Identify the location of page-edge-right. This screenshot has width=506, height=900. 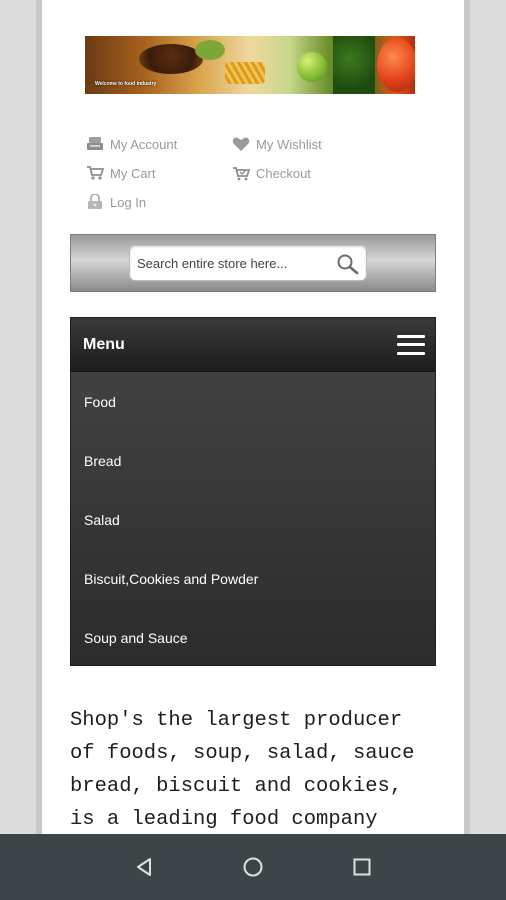
(467, 417).